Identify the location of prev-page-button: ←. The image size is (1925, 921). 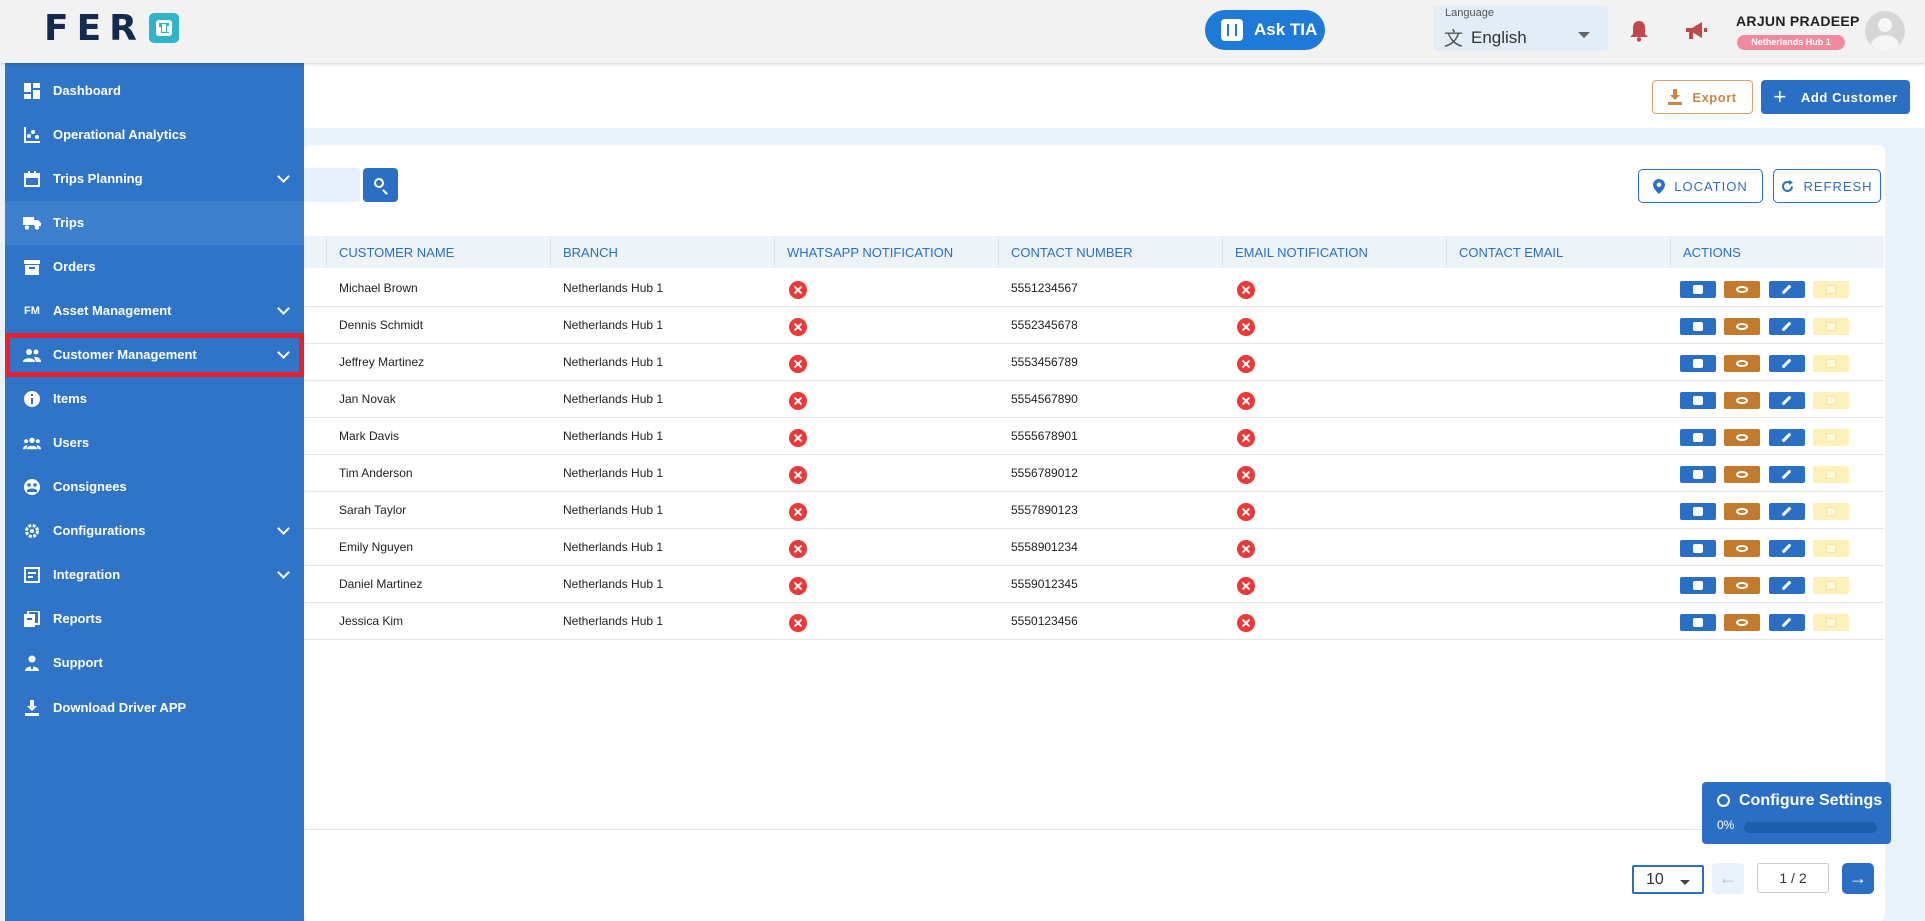
(1728, 878).